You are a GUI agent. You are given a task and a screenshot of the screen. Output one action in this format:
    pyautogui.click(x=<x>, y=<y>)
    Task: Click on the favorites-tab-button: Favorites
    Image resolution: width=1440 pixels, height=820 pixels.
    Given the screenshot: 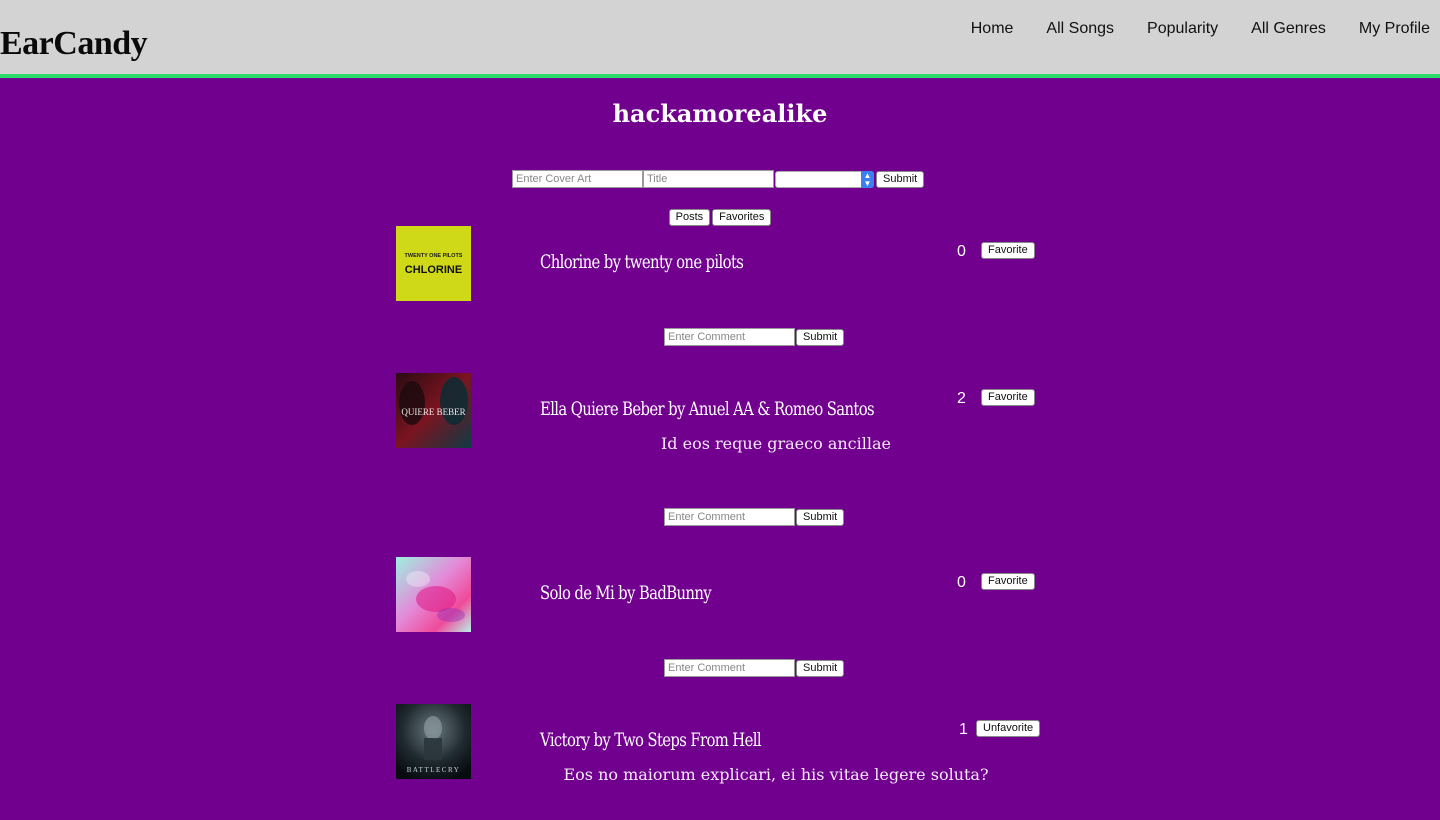 What is the action you would take?
    pyautogui.click(x=742, y=217)
    